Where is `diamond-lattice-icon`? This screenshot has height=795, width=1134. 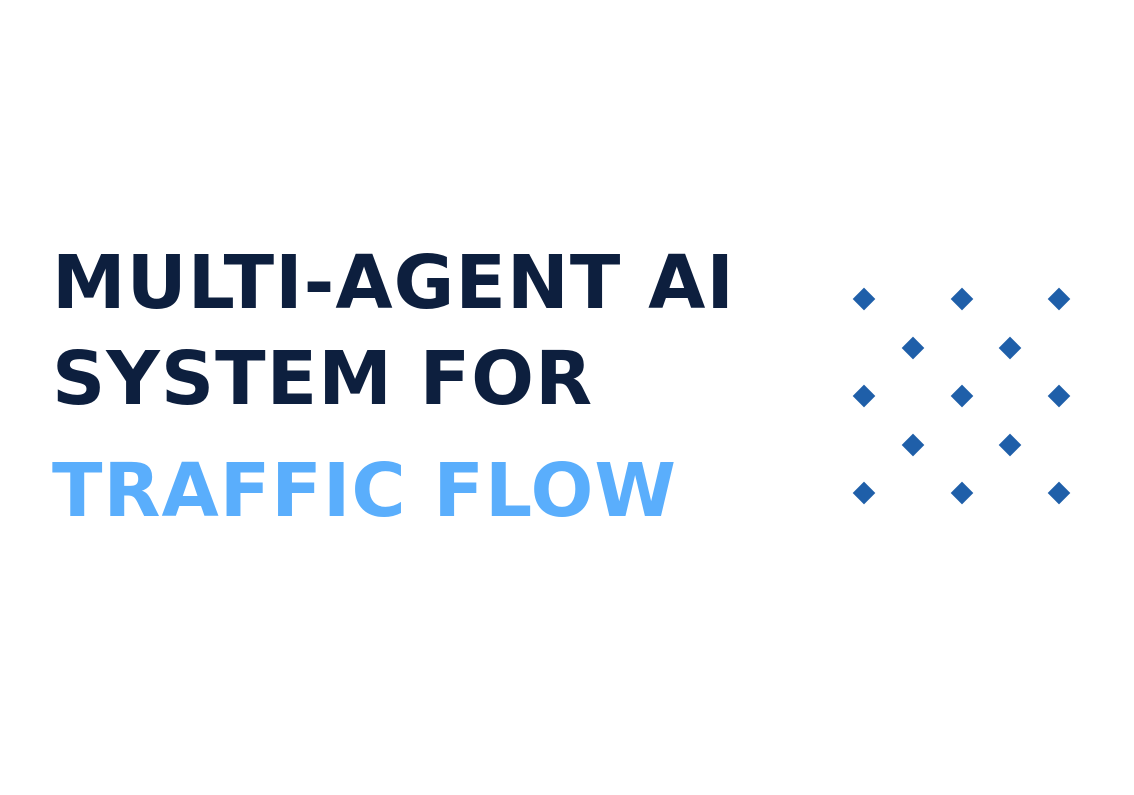
diamond-lattice-icon is located at coordinates (965, 400).